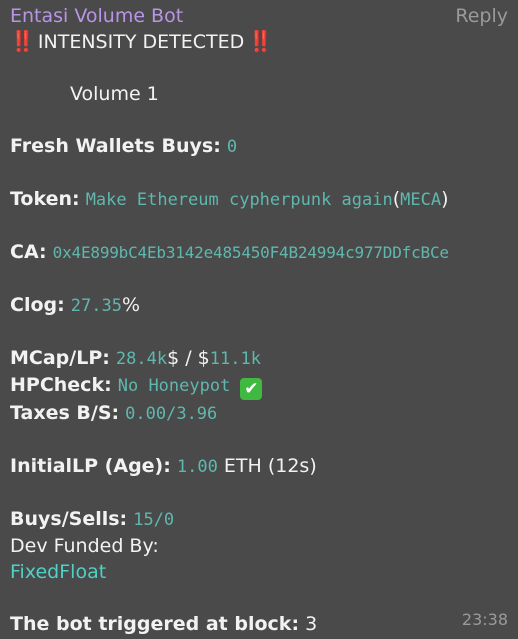  What do you see at coordinates (141, 359) in the screenshot?
I see `mcap-value: 28.4k` at bounding box center [141, 359].